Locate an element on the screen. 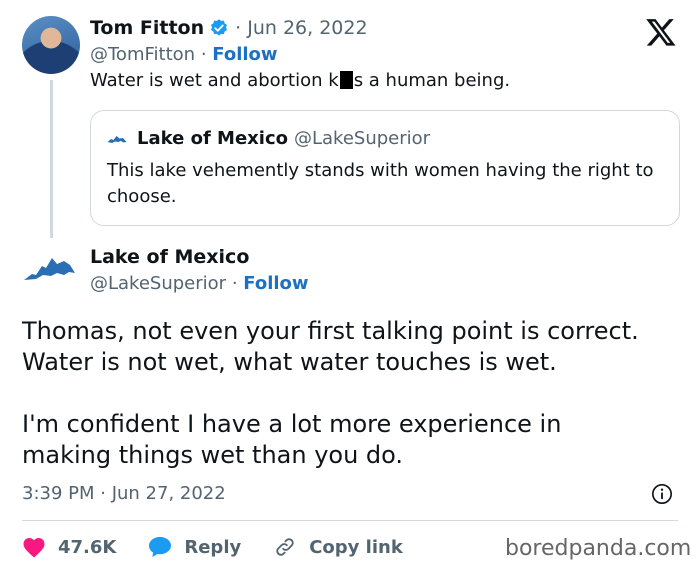 This screenshot has height=573, width=700. quoted-author-name: Lake of Mexico is located at coordinates (212, 138).